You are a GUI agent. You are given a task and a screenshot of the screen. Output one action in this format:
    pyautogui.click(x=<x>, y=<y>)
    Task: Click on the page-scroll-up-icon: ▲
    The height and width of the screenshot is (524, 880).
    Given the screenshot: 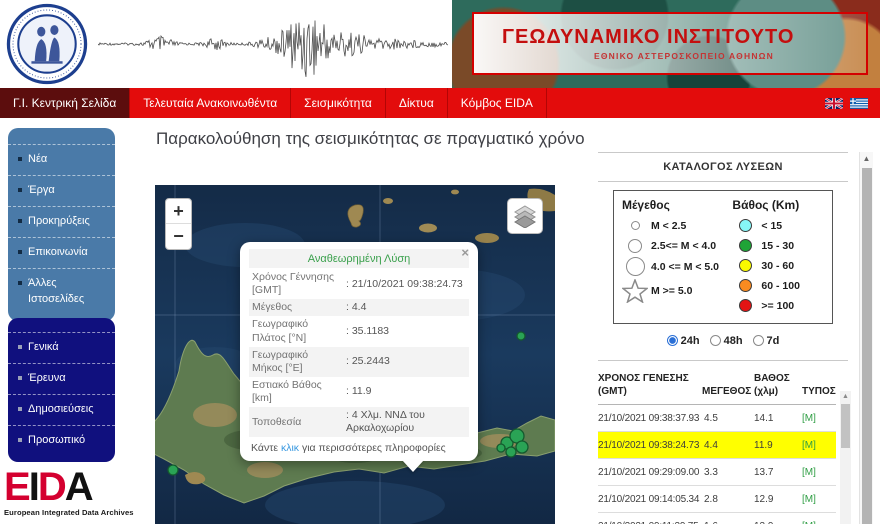 What is the action you would take?
    pyautogui.click(x=866, y=159)
    